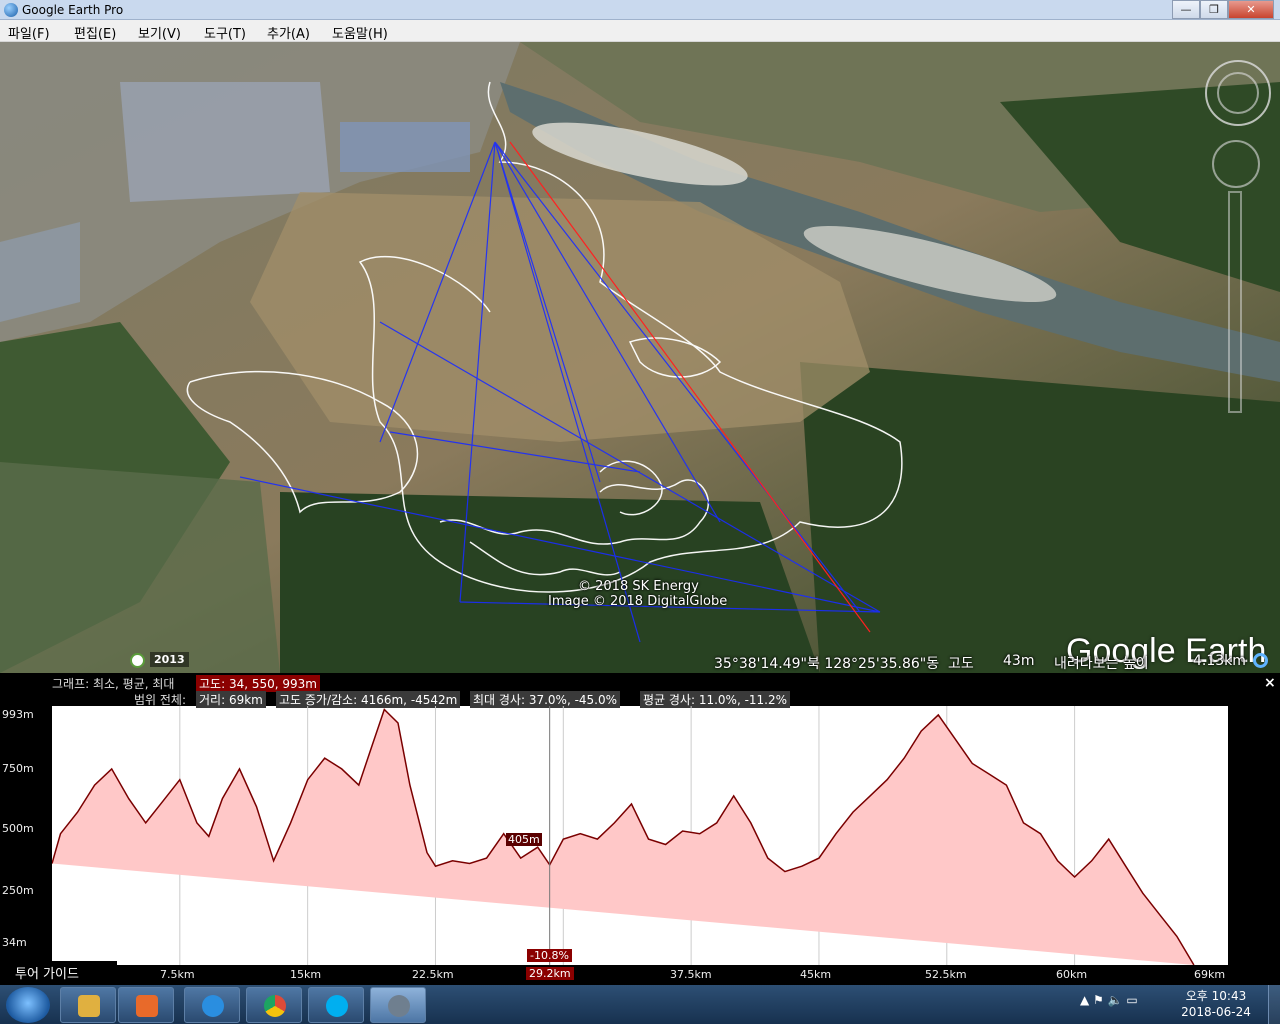  Describe the element at coordinates (640, 10) in the screenshot. I see `title-bar: Google Earth Pro — ❐ ✕` at that location.